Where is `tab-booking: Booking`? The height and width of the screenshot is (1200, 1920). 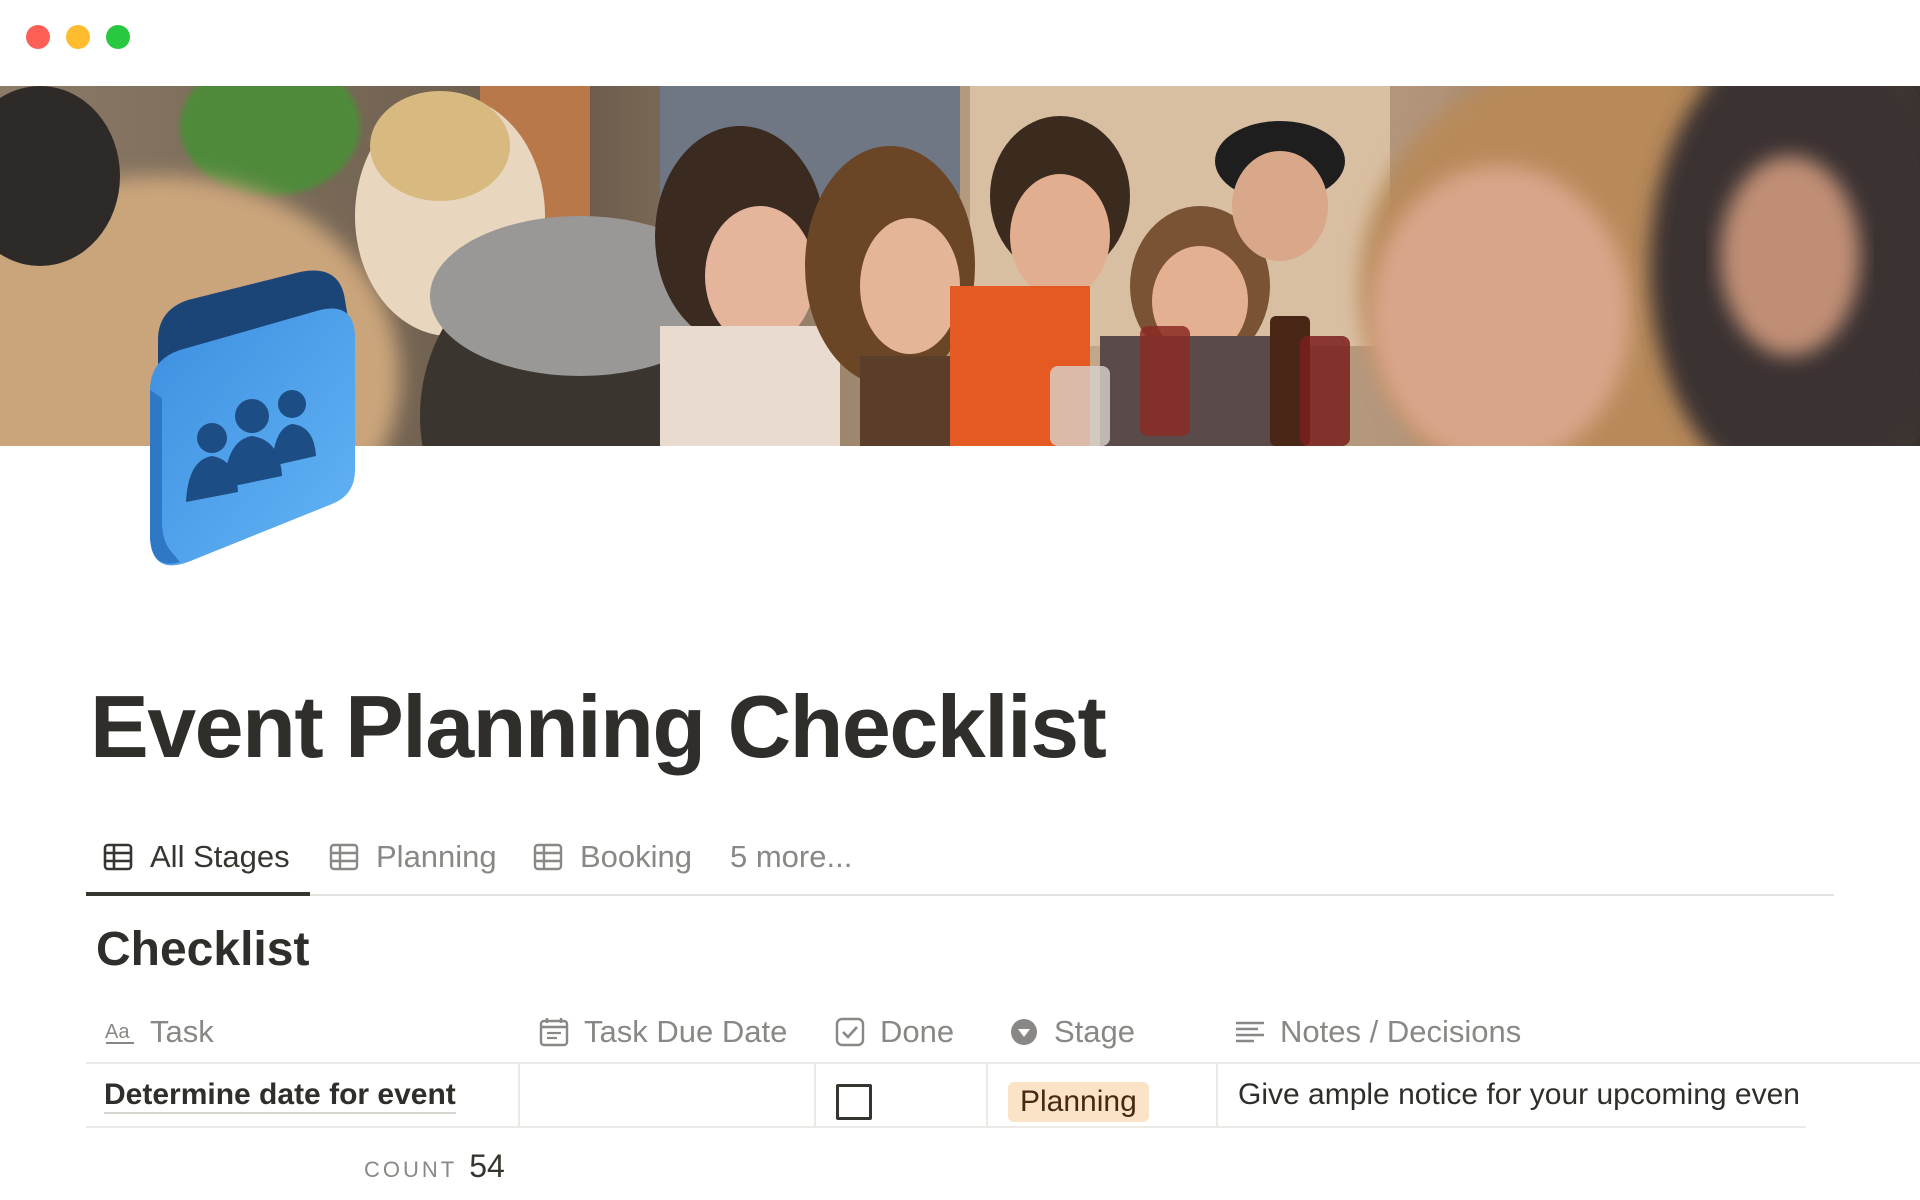
tab-booking: Booking is located at coordinates (612, 857).